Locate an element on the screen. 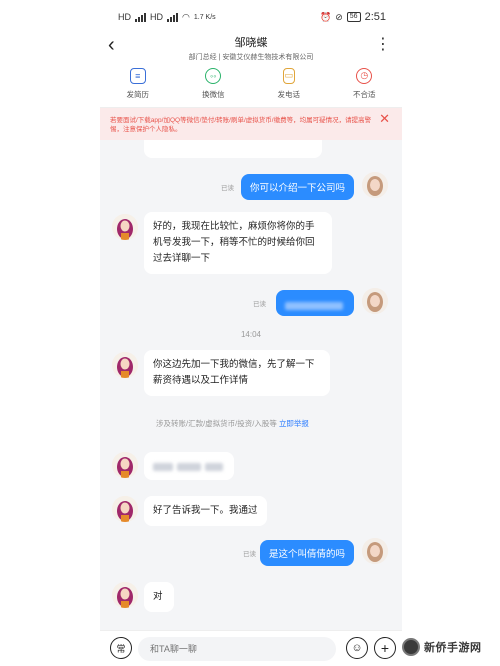 The image size is (500, 666). incoming-message: 对 is located at coordinates (159, 597).